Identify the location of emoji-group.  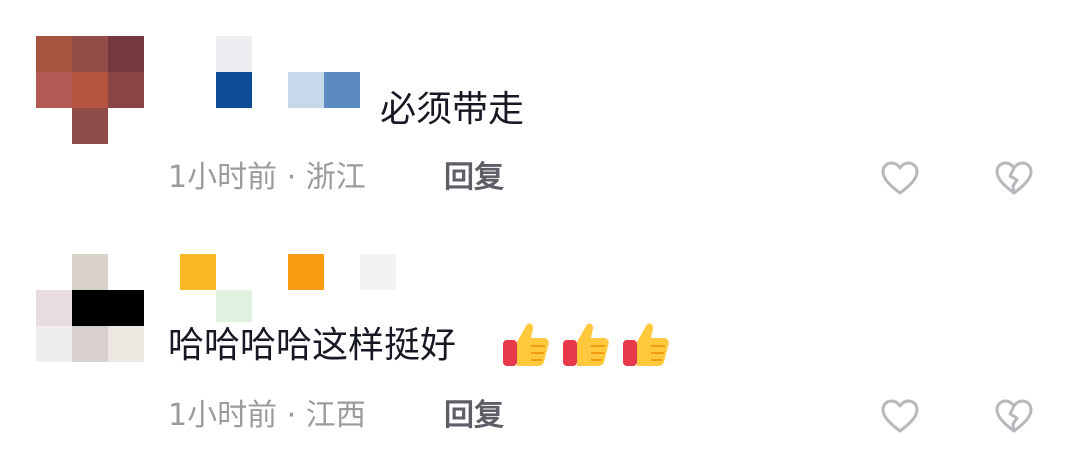
(586, 344).